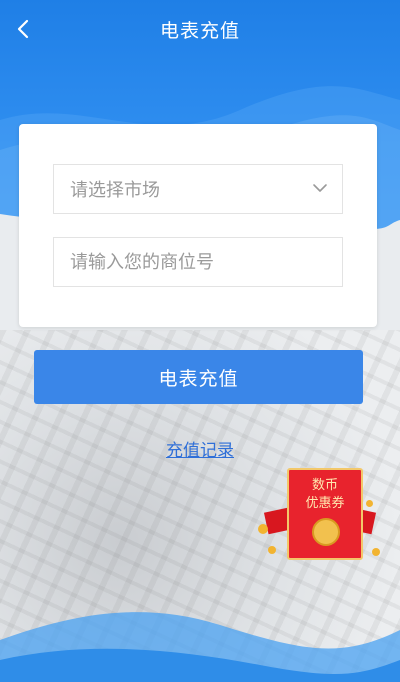 The width and height of the screenshot is (400, 682). Describe the element at coordinates (326, 532) in the screenshot. I see `coin-seal-icon` at that location.